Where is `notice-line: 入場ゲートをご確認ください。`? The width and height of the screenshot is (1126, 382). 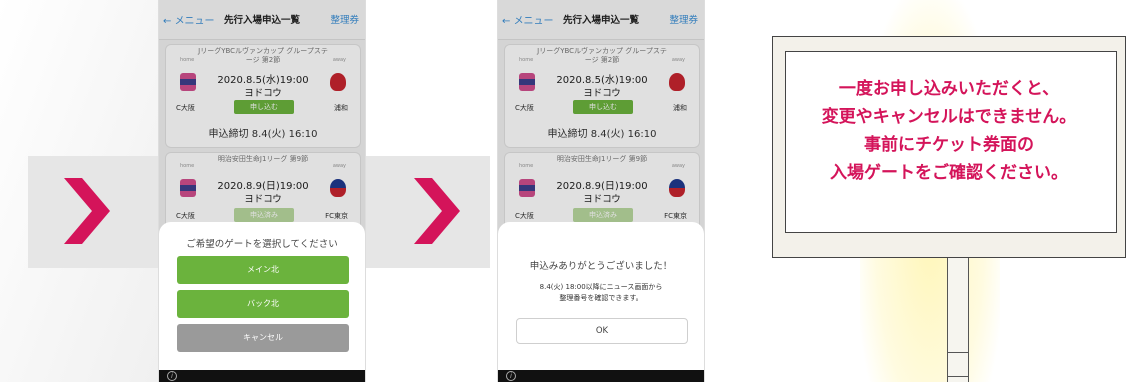 notice-line: 入場ゲートをご確認ください。 is located at coordinates (949, 173).